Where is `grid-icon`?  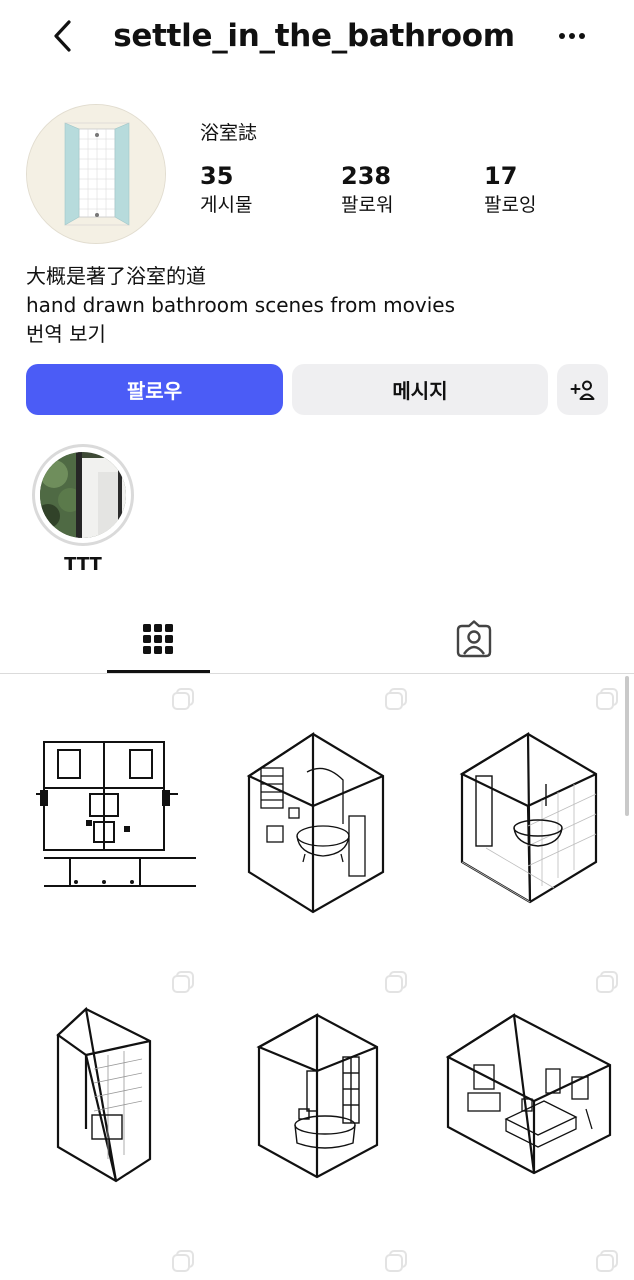
grid-icon is located at coordinates (158, 639).